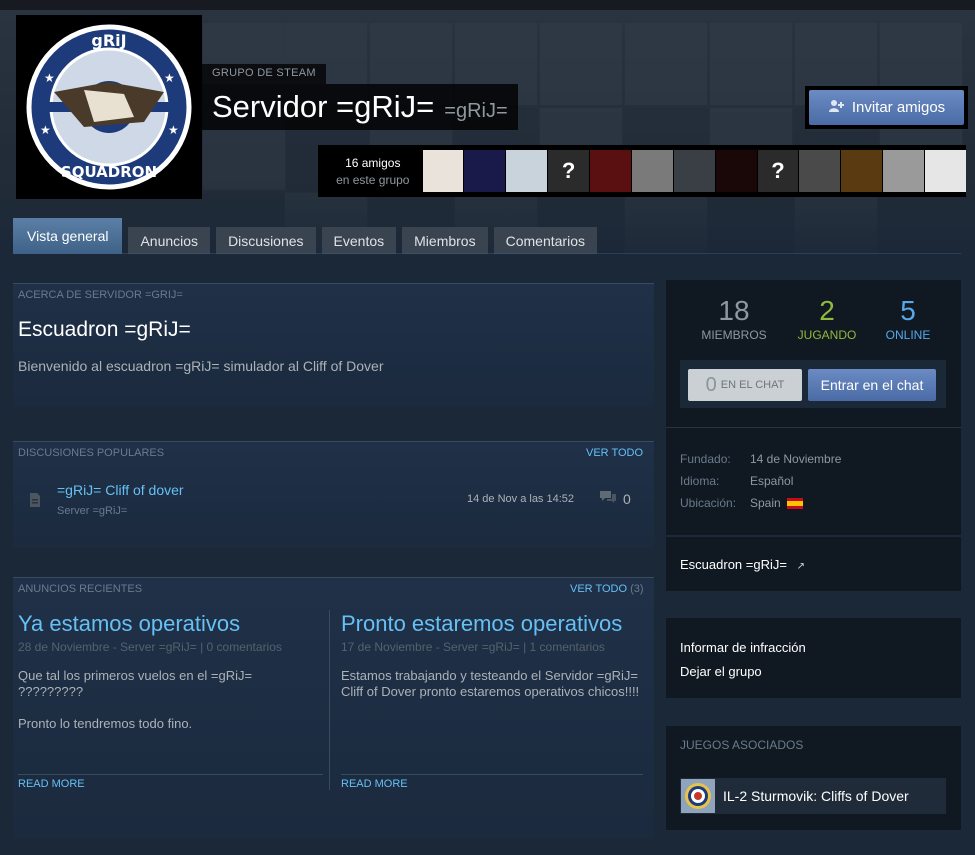 This screenshot has width=975, height=855. I want to click on enter-chat-button: Entrar en el chat, so click(872, 385).